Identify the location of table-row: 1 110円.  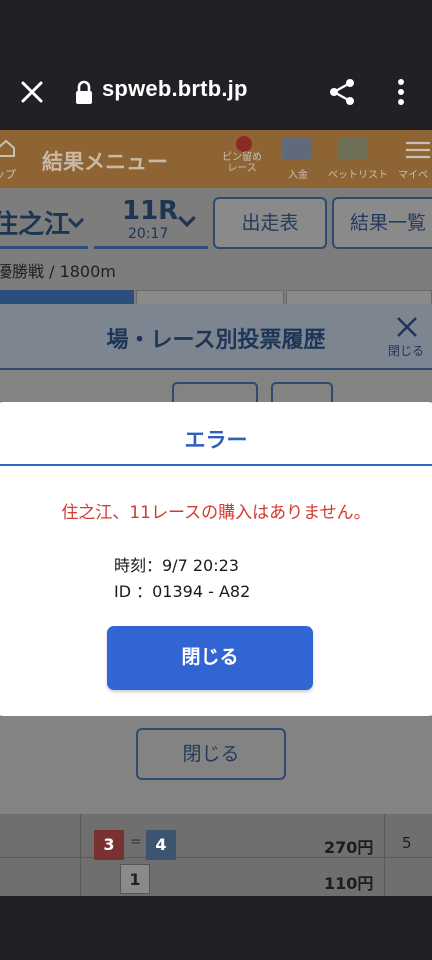
(216, 878).